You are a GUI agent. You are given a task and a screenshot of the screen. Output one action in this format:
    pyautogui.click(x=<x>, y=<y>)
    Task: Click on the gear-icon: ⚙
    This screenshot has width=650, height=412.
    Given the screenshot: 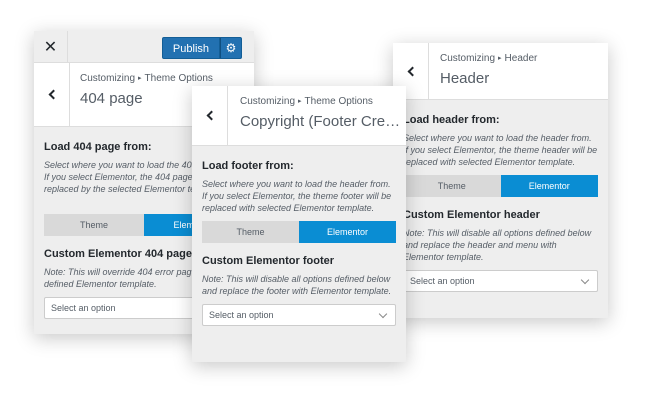 What is the action you would take?
    pyautogui.click(x=231, y=48)
    